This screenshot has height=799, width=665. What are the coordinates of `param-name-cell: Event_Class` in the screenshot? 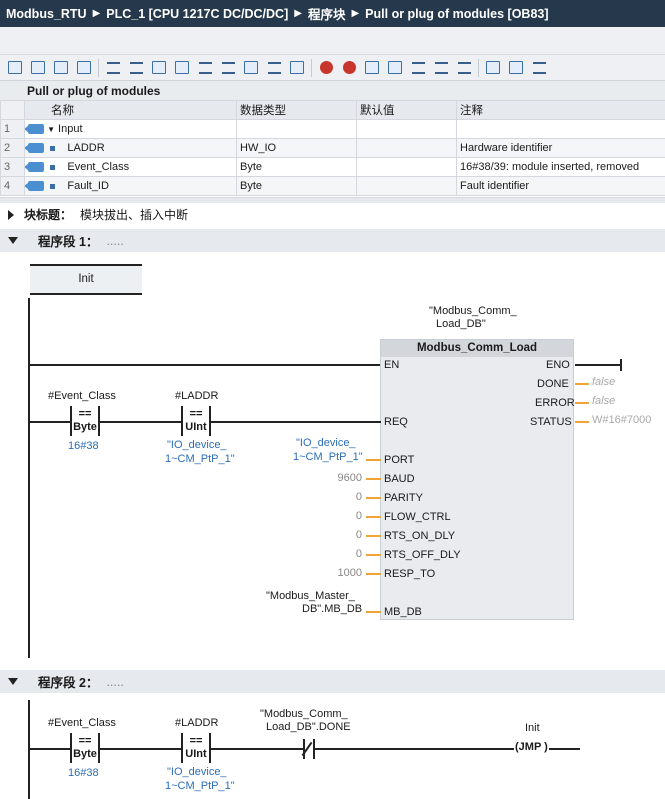 It's located at (130, 167).